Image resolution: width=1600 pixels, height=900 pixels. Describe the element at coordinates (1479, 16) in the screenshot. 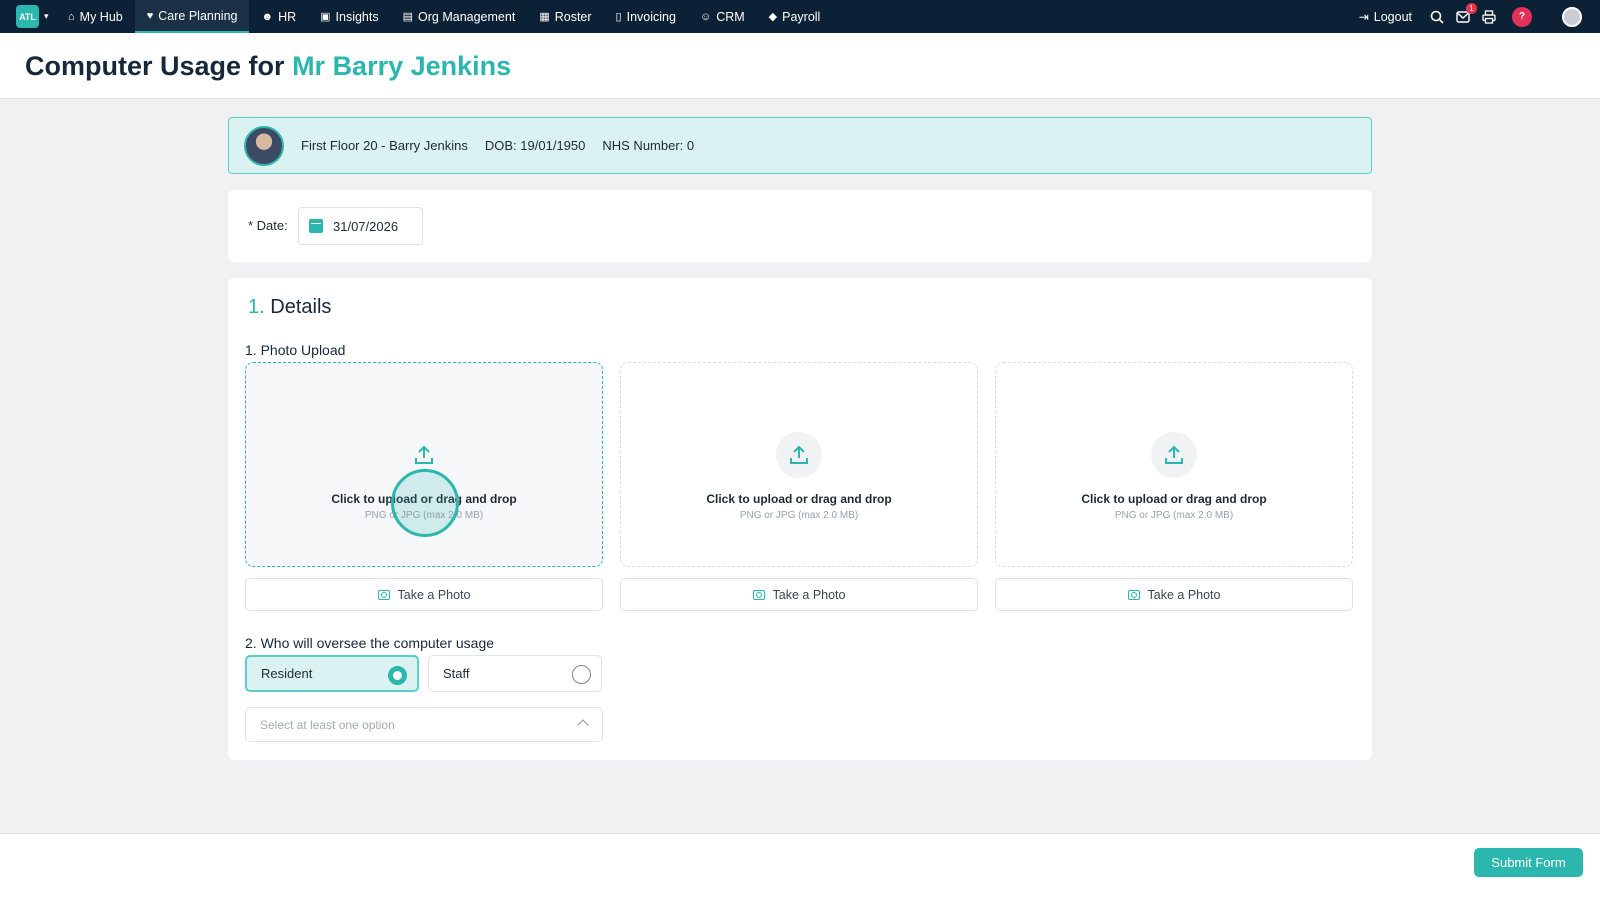

I see `nav-tools: ⇥ Logout 1 ?` at that location.